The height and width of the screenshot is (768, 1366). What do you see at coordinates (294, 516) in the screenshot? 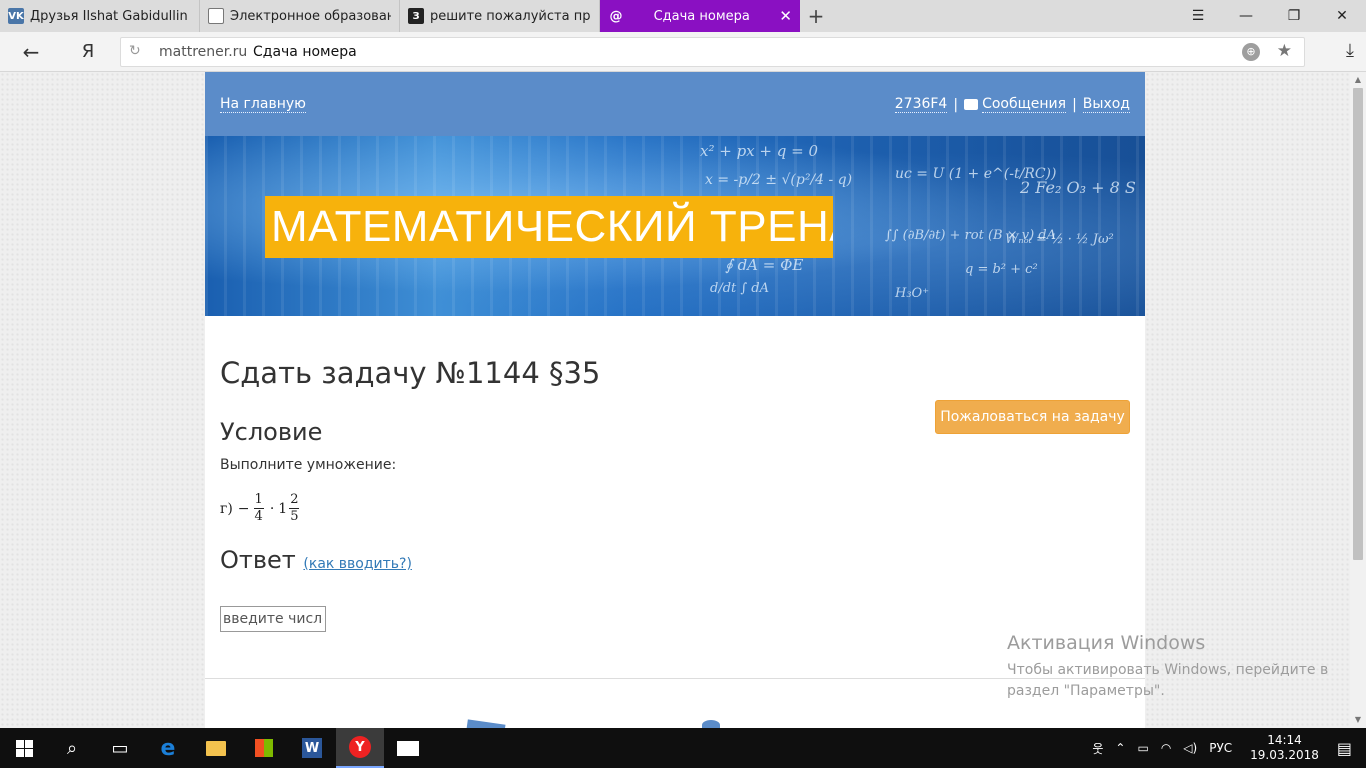
I see `denominator: 5` at bounding box center [294, 516].